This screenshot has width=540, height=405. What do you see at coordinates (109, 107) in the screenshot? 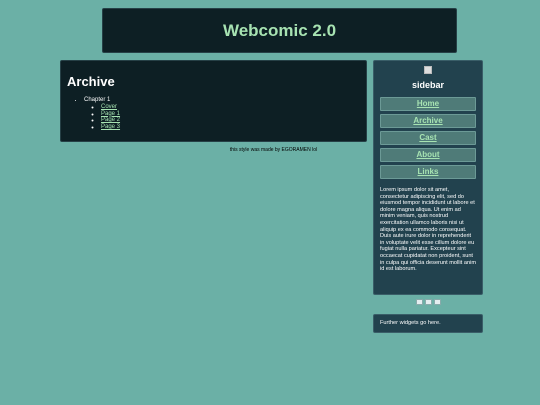
I see `page-link-cover: Cover` at bounding box center [109, 107].